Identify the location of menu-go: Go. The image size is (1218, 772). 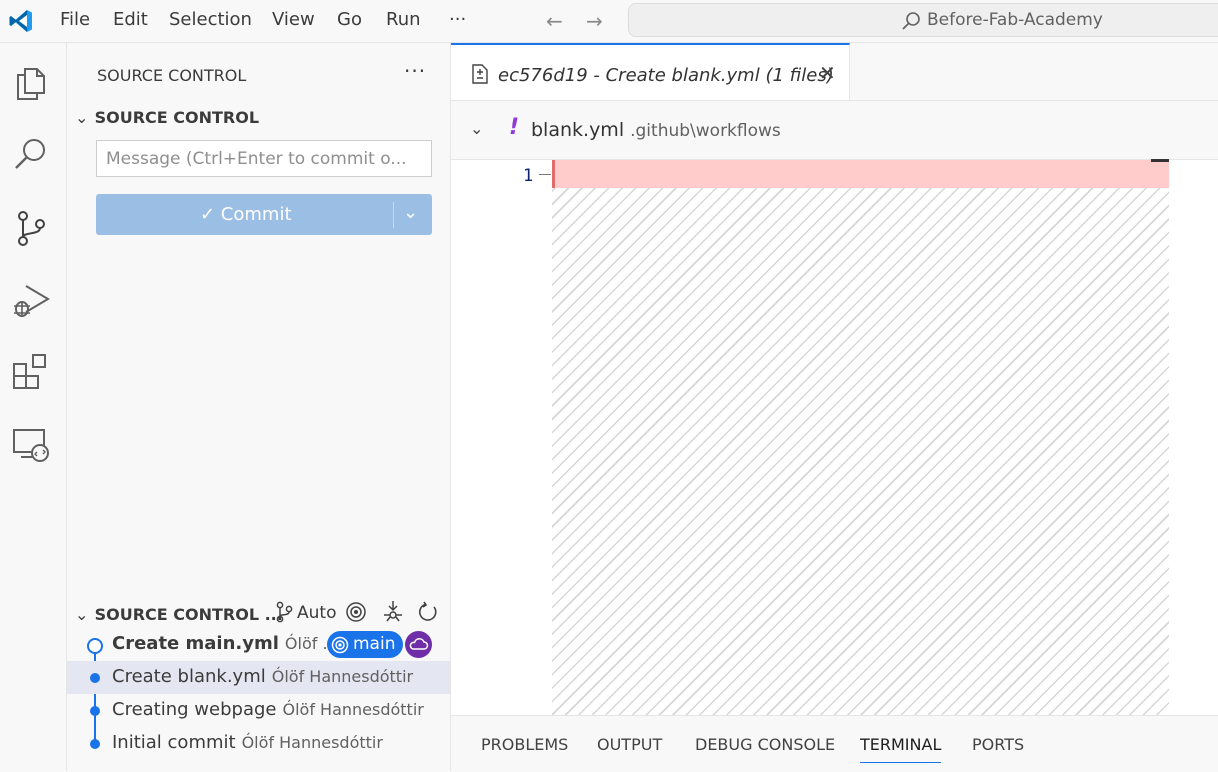
(349, 19).